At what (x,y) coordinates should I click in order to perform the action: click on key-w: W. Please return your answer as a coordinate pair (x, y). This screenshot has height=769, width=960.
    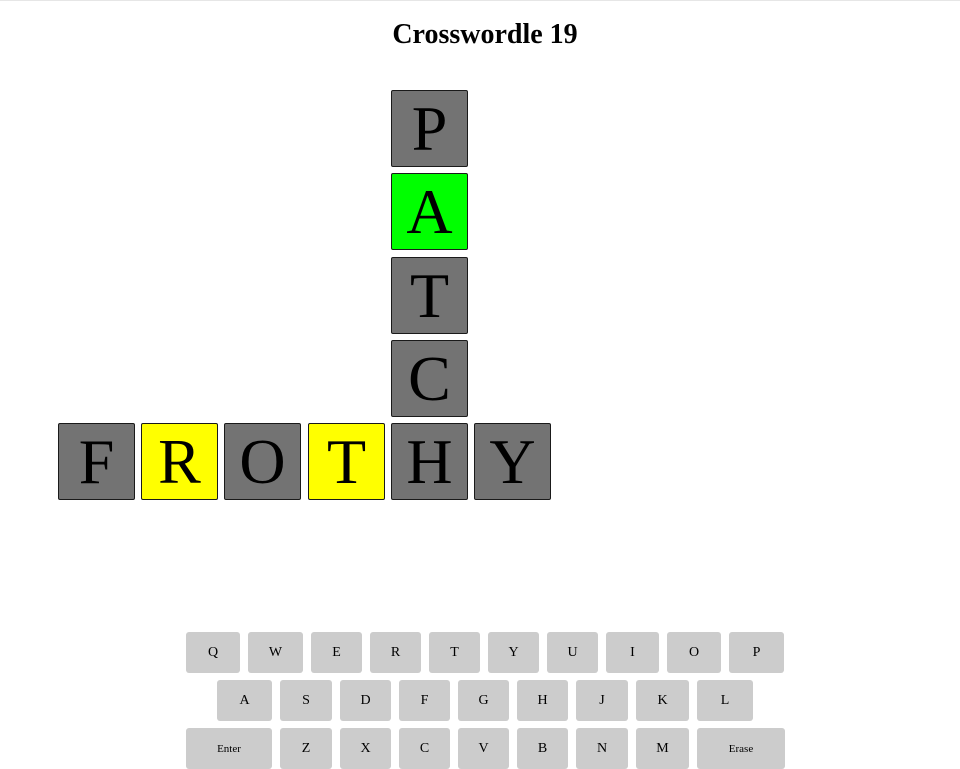
    Looking at the image, I should click on (275, 652).